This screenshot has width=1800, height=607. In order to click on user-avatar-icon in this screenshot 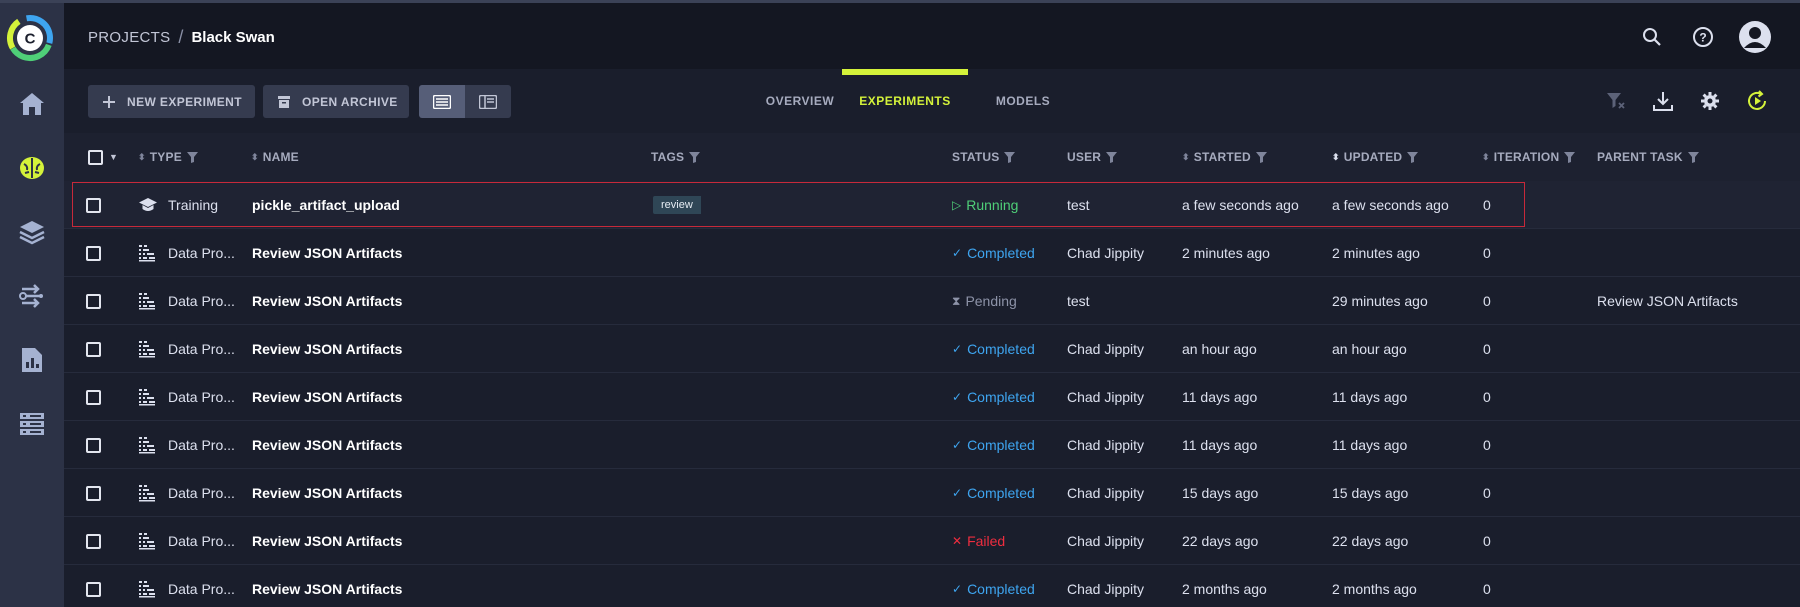, I will do `click(1755, 37)`.